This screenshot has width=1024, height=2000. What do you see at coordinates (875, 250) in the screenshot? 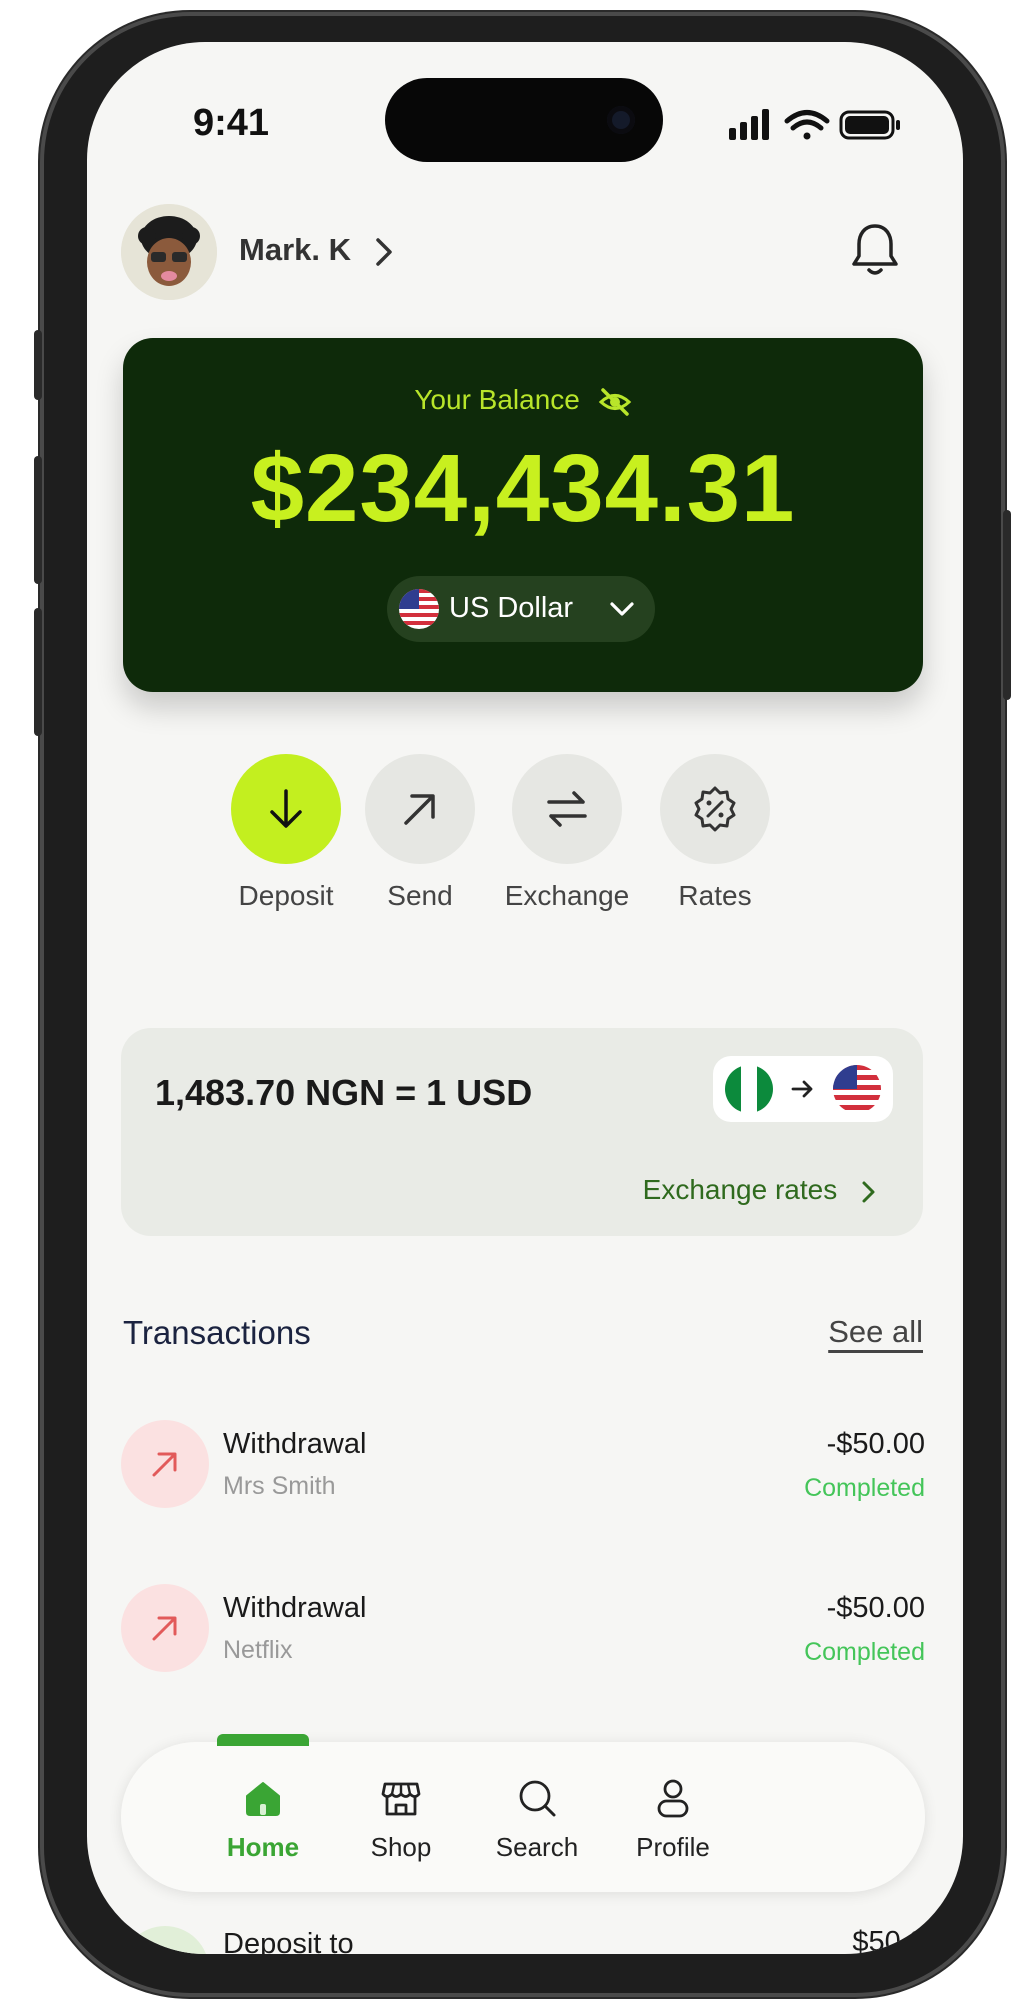
I see `bell-icon` at bounding box center [875, 250].